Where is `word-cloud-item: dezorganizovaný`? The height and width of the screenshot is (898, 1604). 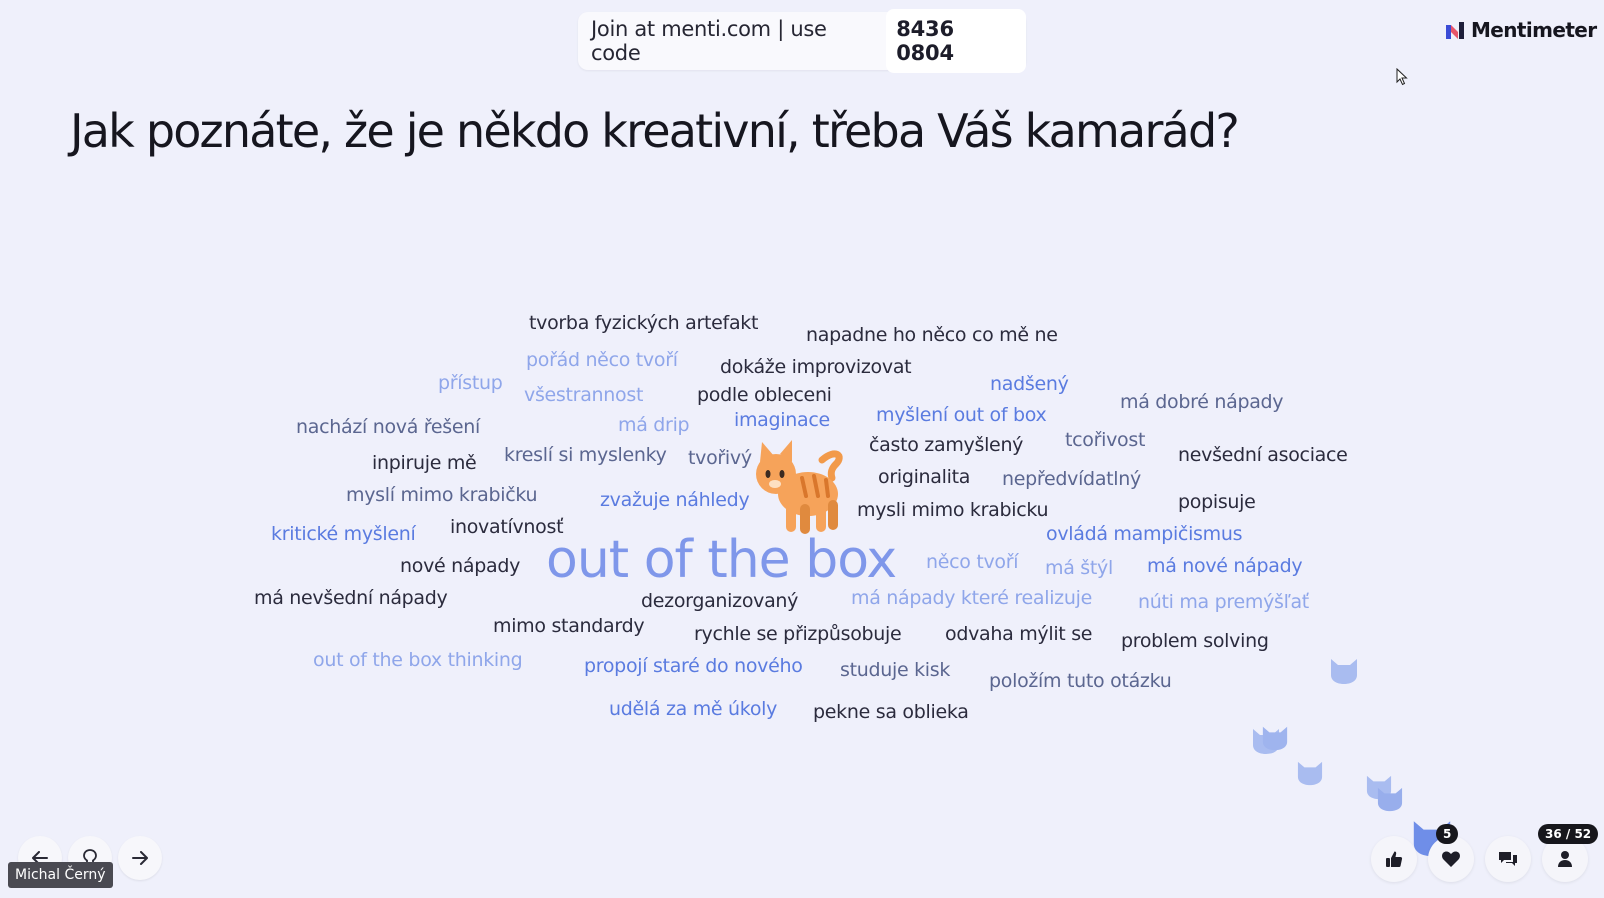 word-cloud-item: dezorganizovaný is located at coordinates (720, 601).